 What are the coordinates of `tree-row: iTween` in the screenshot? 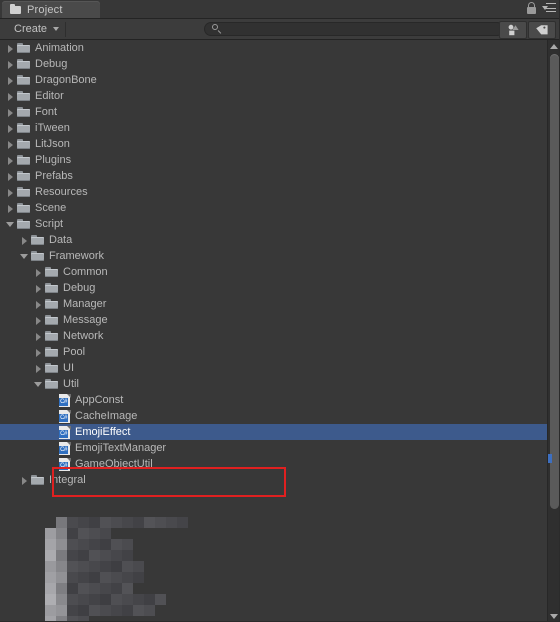 It's located at (273, 128).